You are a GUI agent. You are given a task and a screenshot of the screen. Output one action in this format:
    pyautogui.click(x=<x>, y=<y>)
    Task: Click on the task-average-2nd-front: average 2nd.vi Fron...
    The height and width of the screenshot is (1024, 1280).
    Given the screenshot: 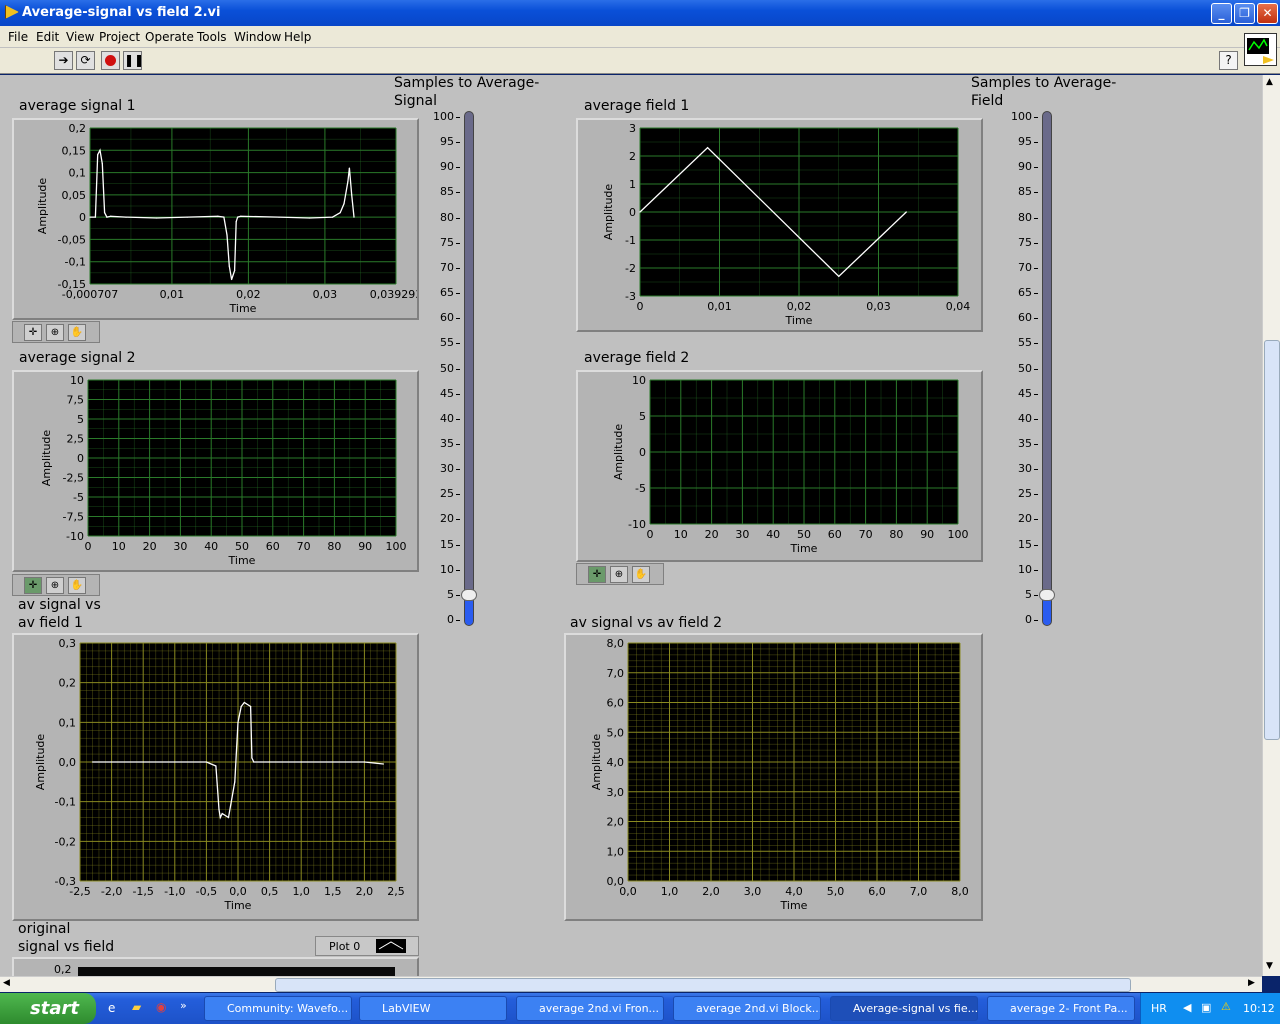 What is the action you would take?
    pyautogui.click(x=590, y=1008)
    